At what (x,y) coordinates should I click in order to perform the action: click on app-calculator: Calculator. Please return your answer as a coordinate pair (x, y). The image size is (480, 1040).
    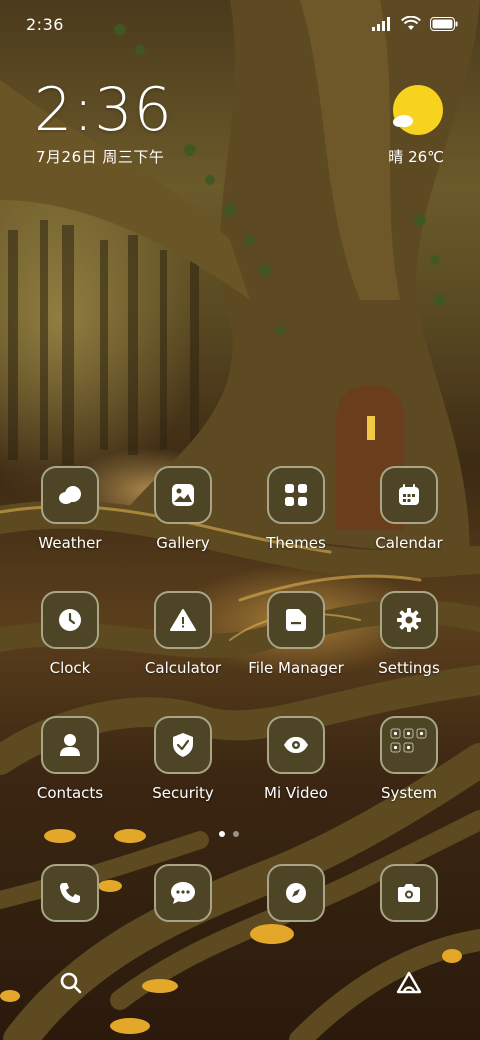
    Looking at the image, I should click on (183, 634).